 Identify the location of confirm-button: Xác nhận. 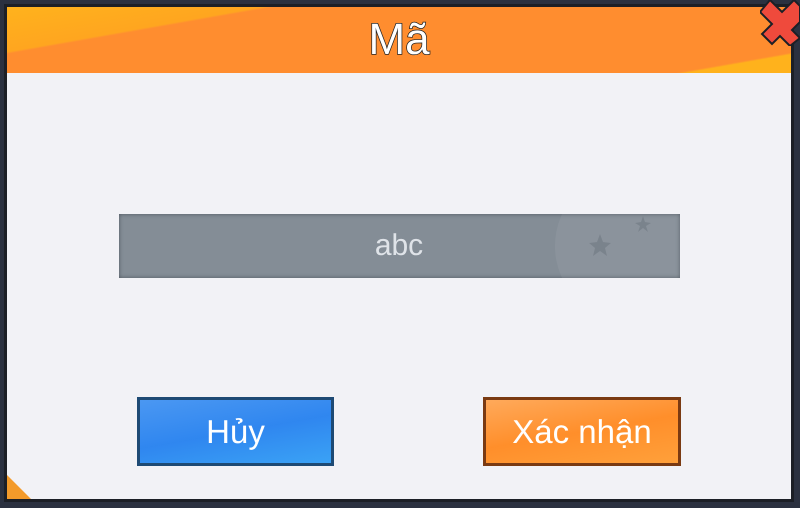
(582, 431).